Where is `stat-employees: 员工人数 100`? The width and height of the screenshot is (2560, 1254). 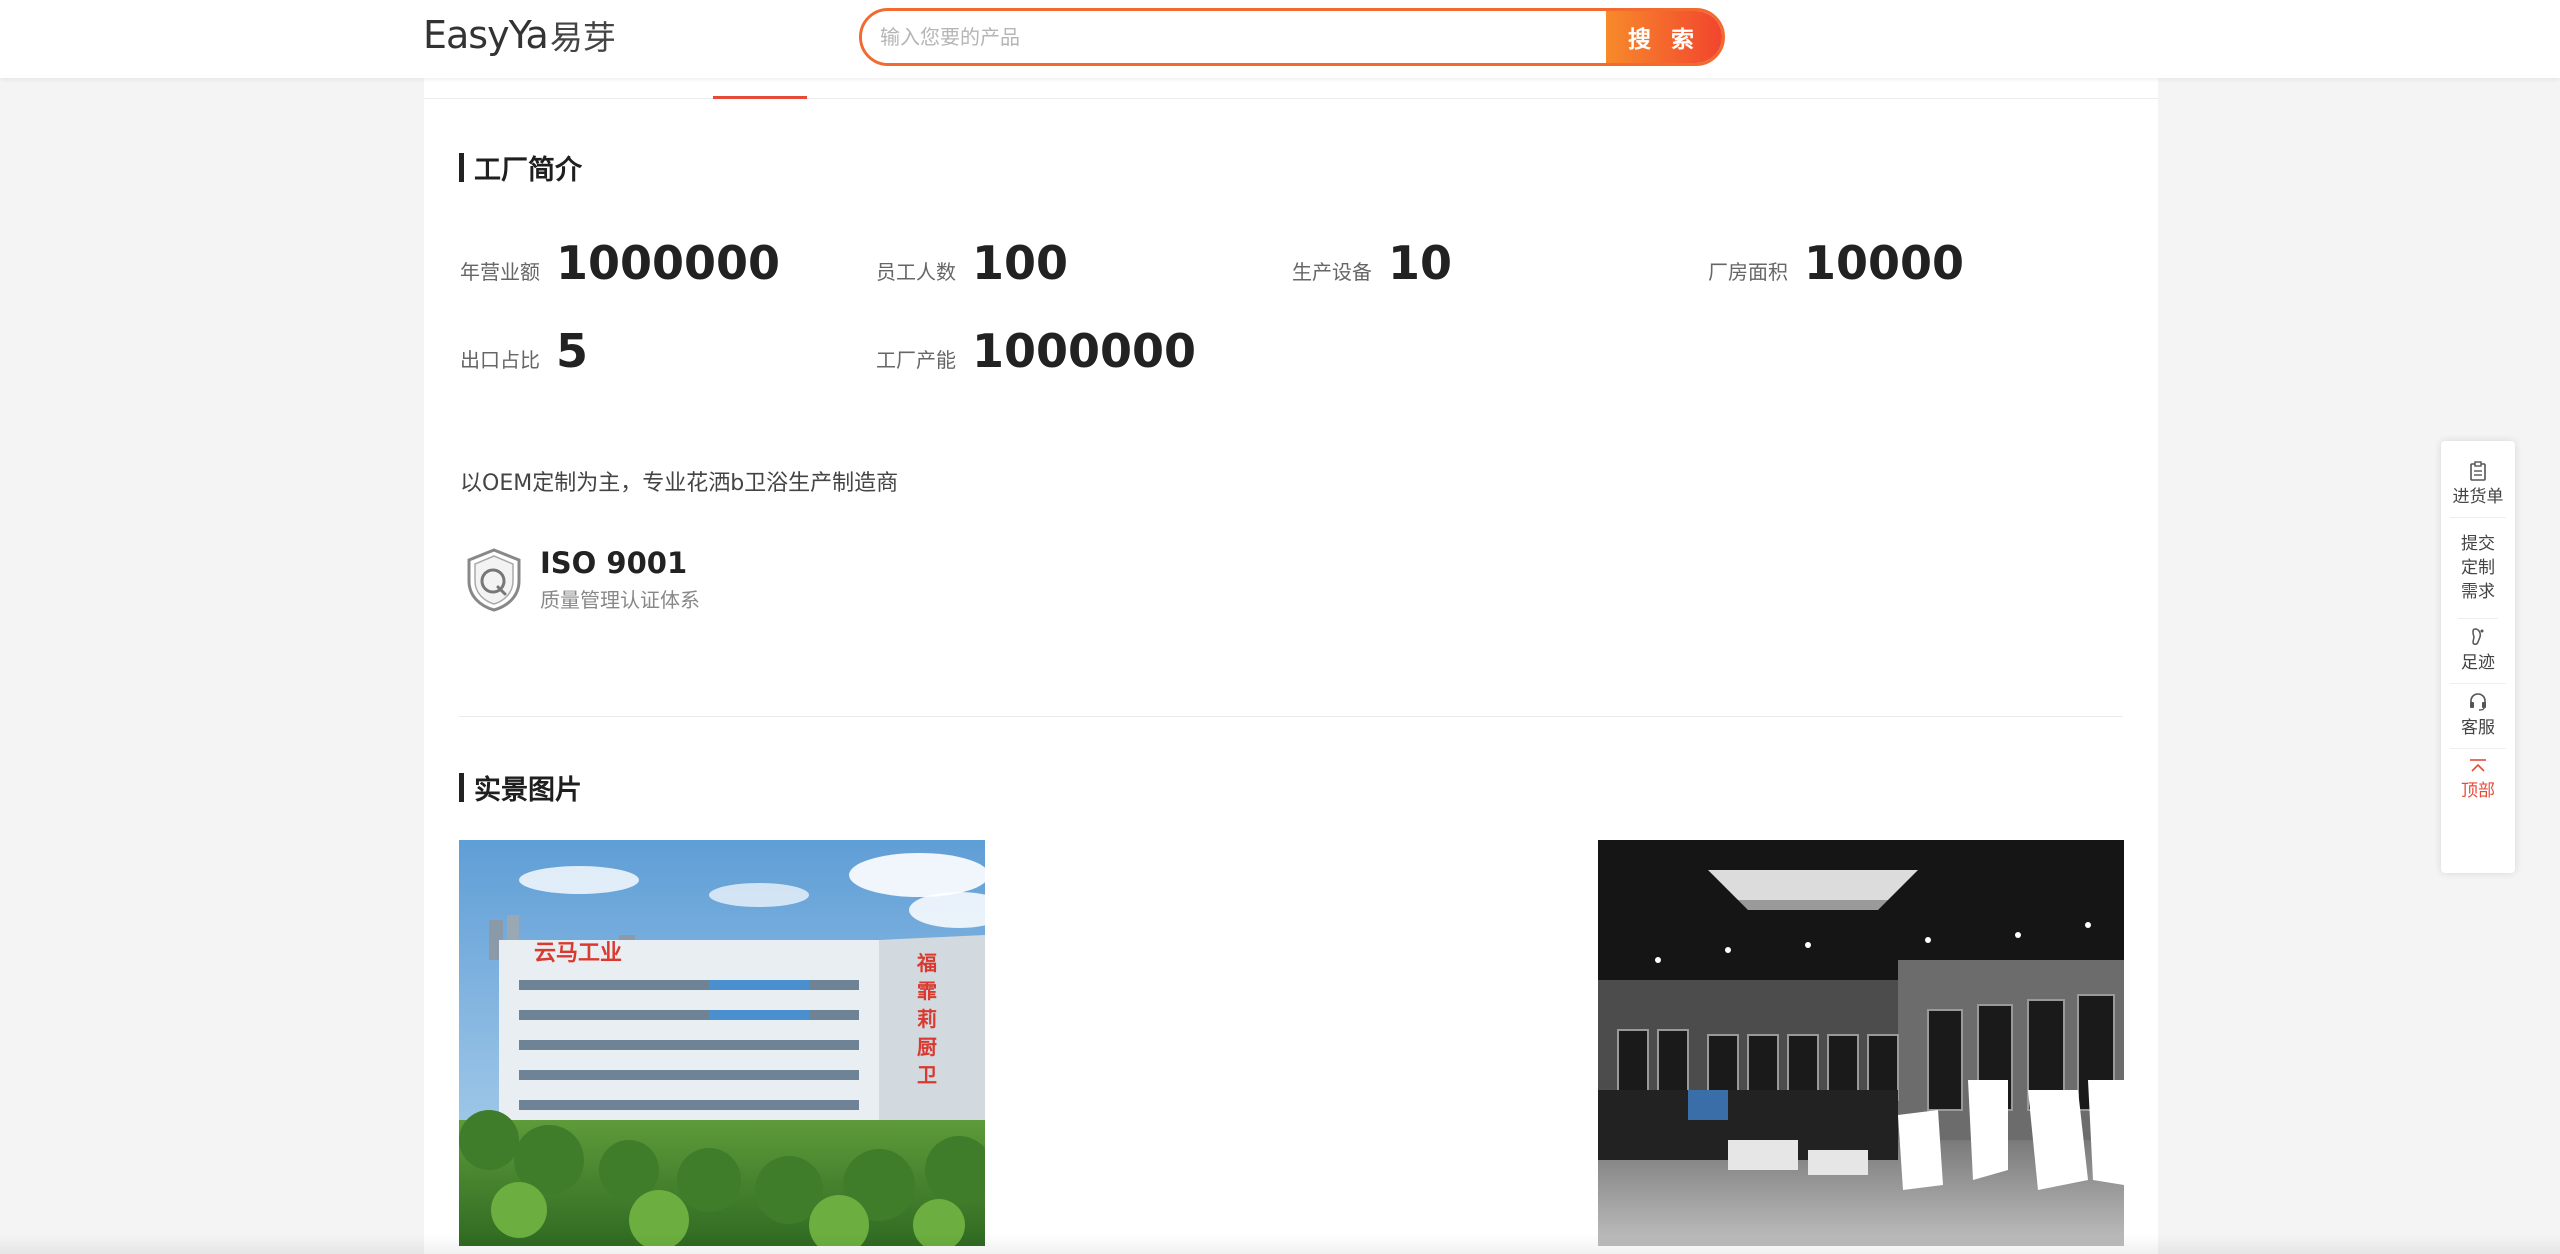 stat-employees: 员工人数 100 is located at coordinates (972, 263).